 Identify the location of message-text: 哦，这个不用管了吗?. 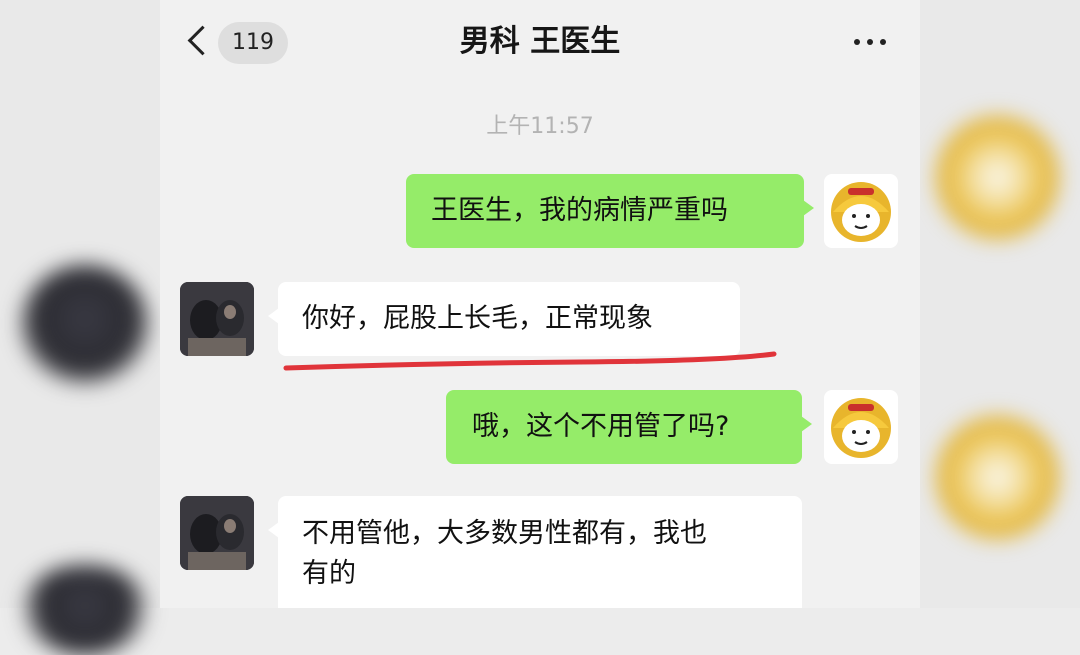
(601, 426).